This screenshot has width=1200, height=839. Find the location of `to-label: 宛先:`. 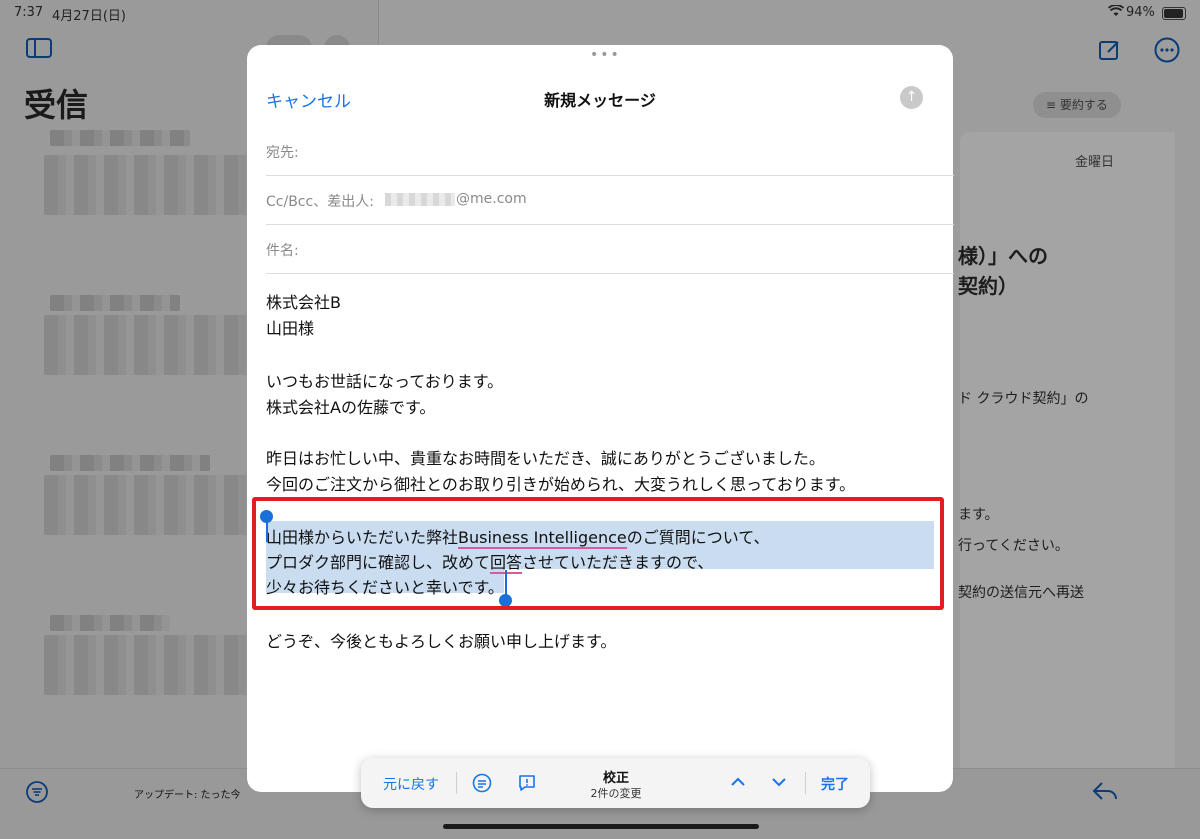

to-label: 宛先: is located at coordinates (282, 153).